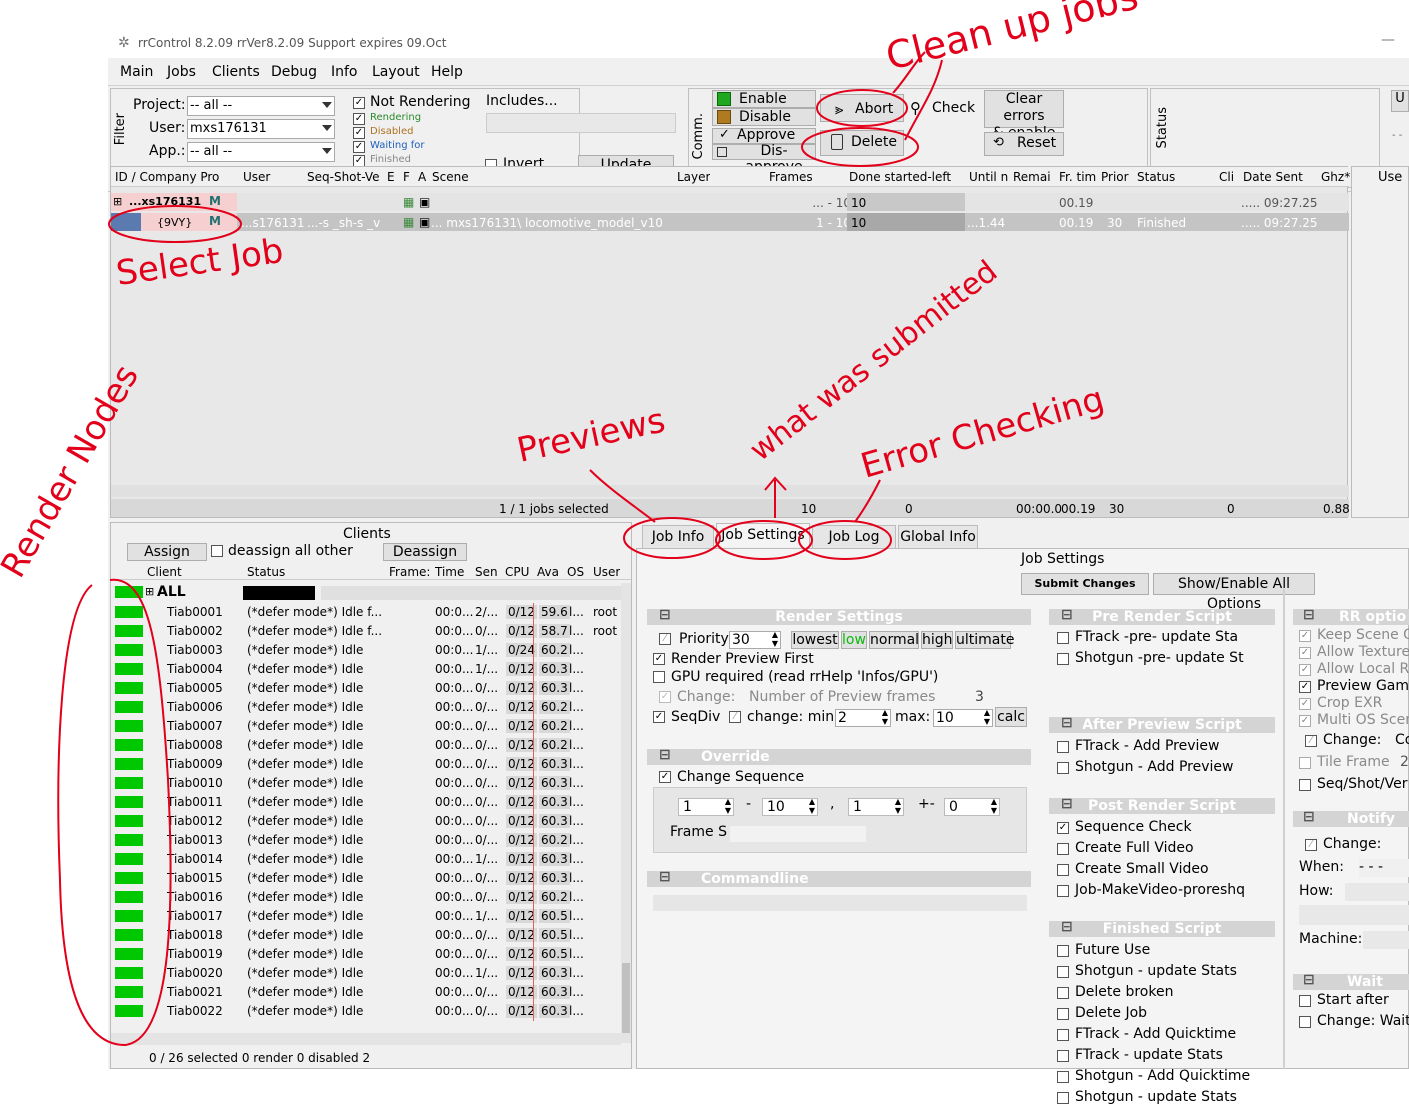 The height and width of the screenshot is (1105, 1409). I want to click on finished-script-label: Shotgun - update Stats, so click(1156, 1097).